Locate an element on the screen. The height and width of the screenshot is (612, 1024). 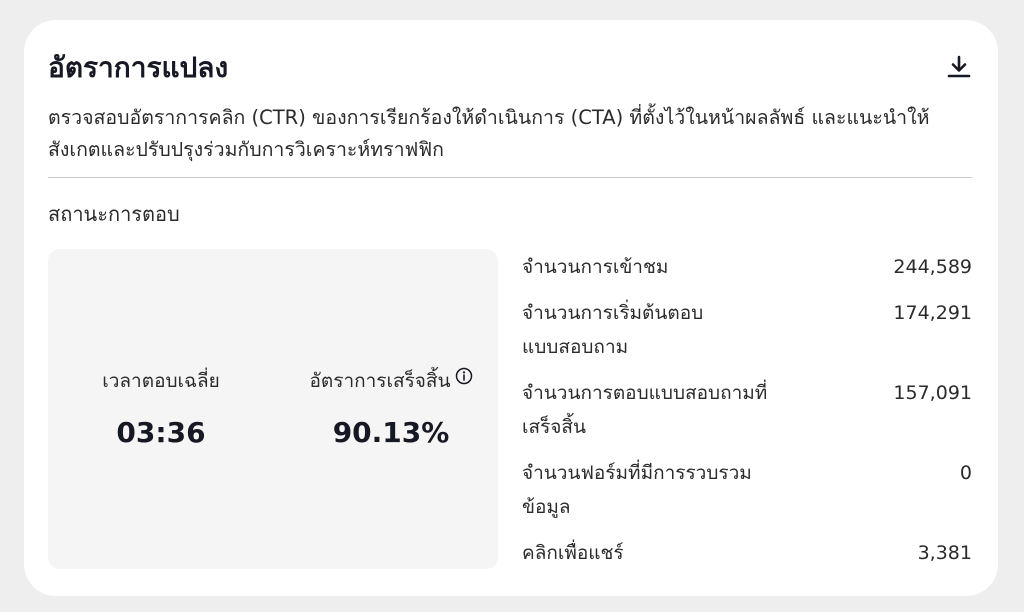
completion-rate-value: 90.13% is located at coordinates (391, 432).